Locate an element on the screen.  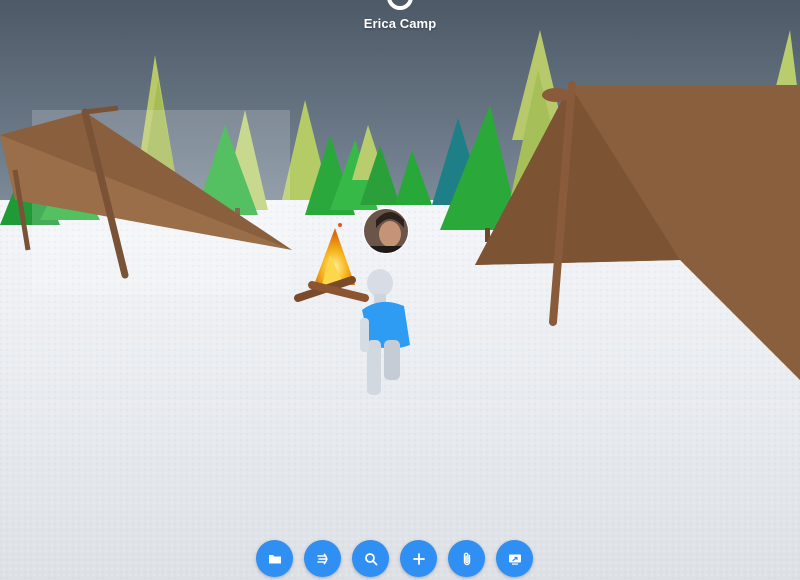
room-name: Erica Camp is located at coordinates (400, 23).